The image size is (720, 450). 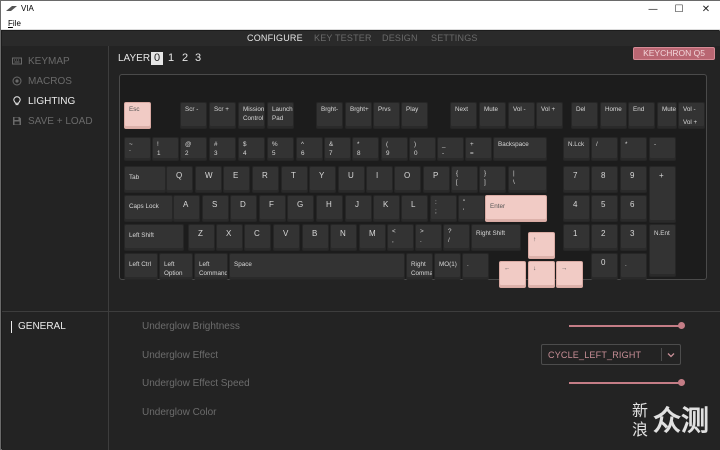 What do you see at coordinates (414, 115) in the screenshot?
I see `key-play: Play` at bounding box center [414, 115].